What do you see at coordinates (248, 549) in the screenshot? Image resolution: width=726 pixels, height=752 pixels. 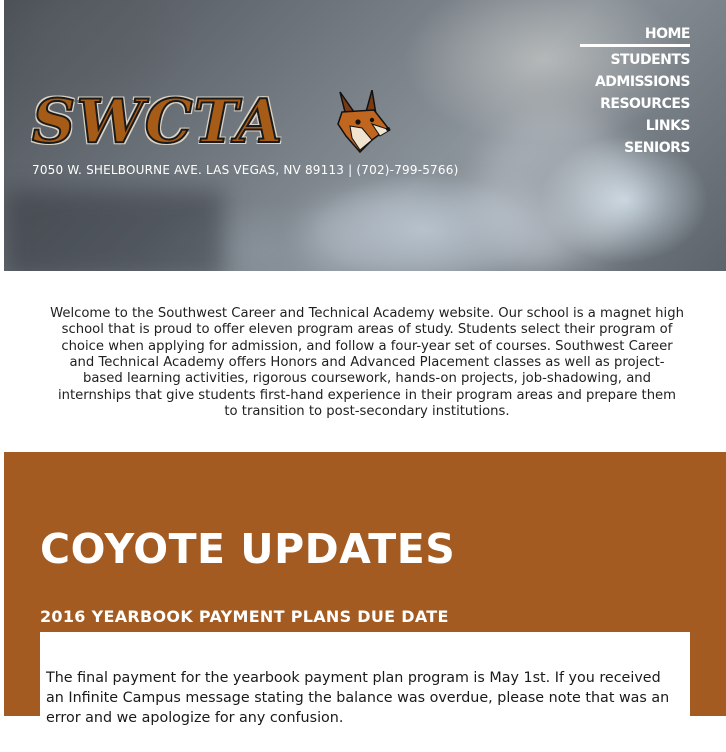 I see `section-title: COYOTE UPDATES` at bounding box center [248, 549].